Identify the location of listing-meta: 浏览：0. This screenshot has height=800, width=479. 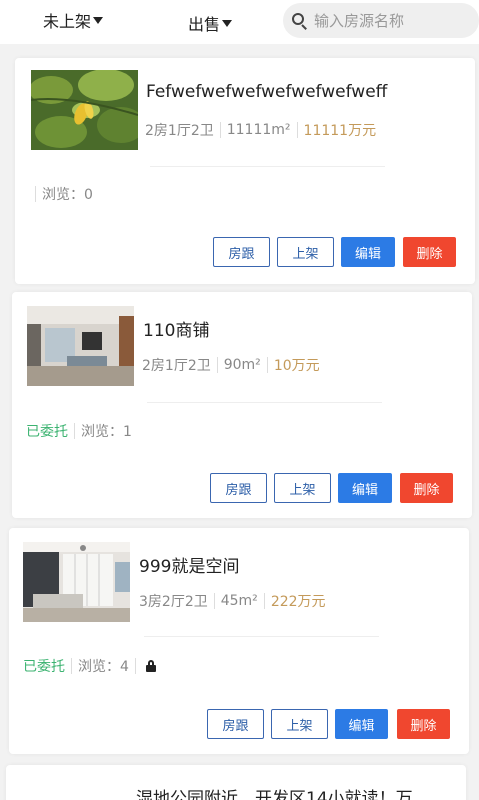
(64, 194).